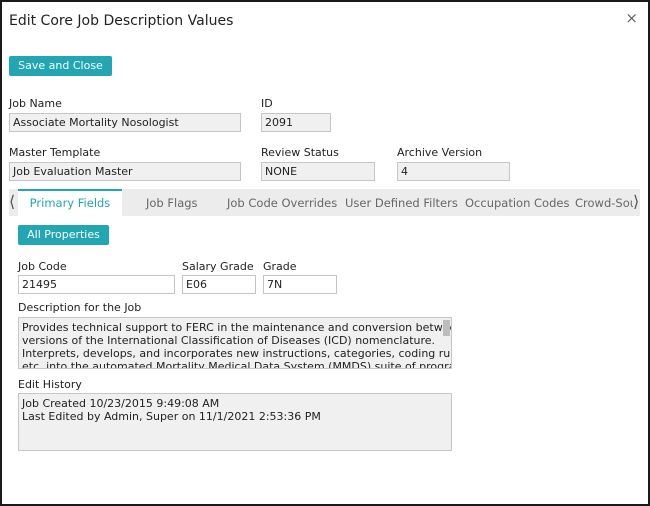 Image resolution: width=650 pixels, height=506 pixels. I want to click on tab-crowd-sourcing: Crowd-Sou, so click(606, 202).